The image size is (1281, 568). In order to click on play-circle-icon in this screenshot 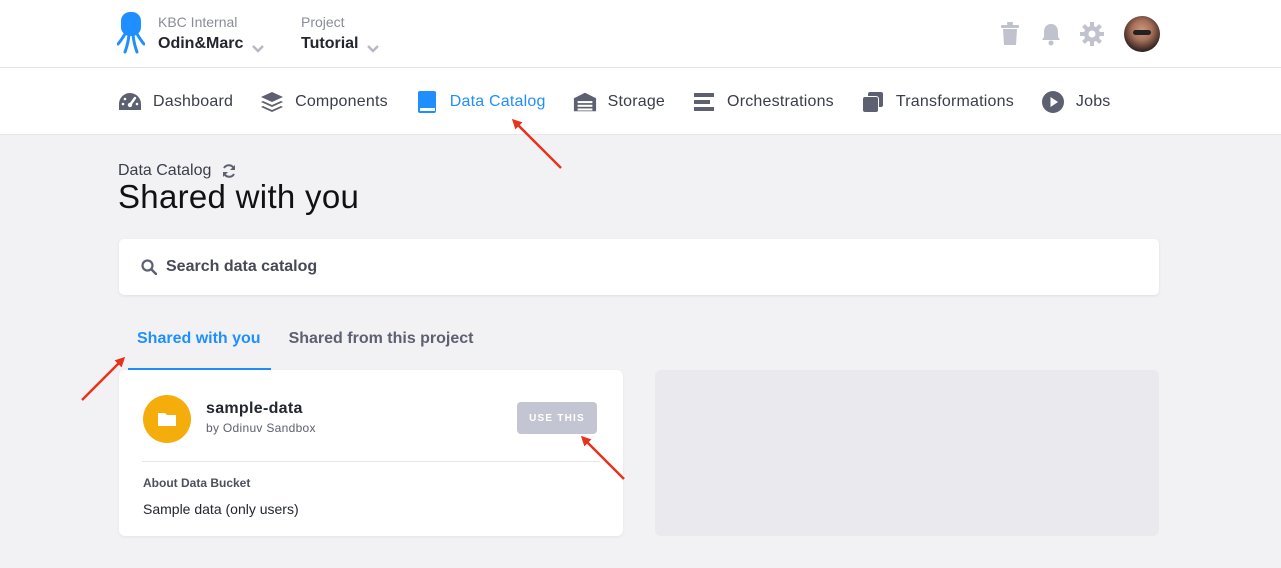, I will do `click(1053, 102)`.